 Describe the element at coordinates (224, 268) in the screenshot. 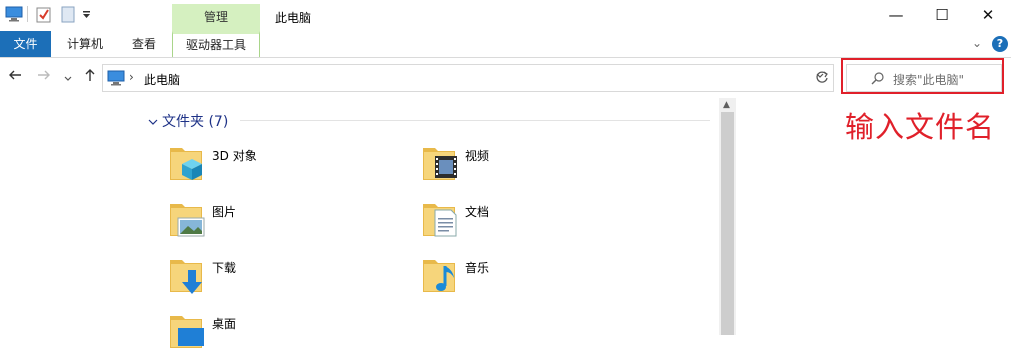

I see `folder-label: 下载` at that location.